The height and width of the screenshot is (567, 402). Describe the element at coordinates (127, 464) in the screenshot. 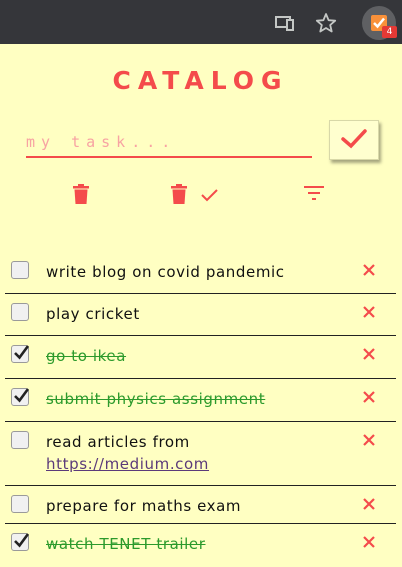

I see `task-link: https://medium.com` at that location.